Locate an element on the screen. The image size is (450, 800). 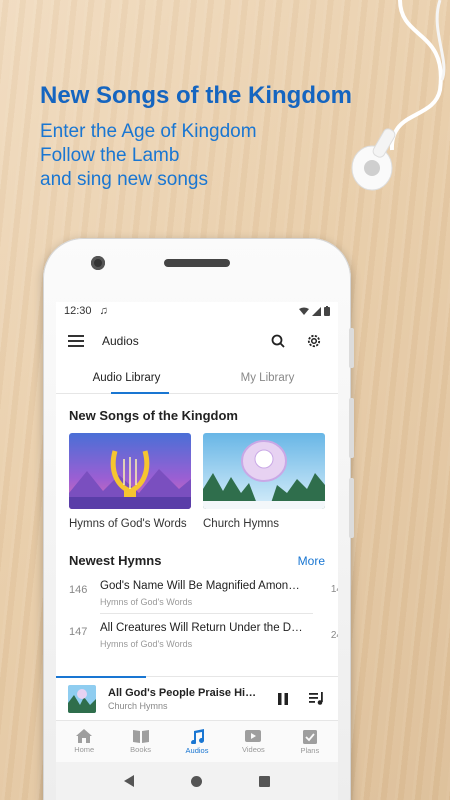
home-circle-icon is located at coordinates (196, 781).